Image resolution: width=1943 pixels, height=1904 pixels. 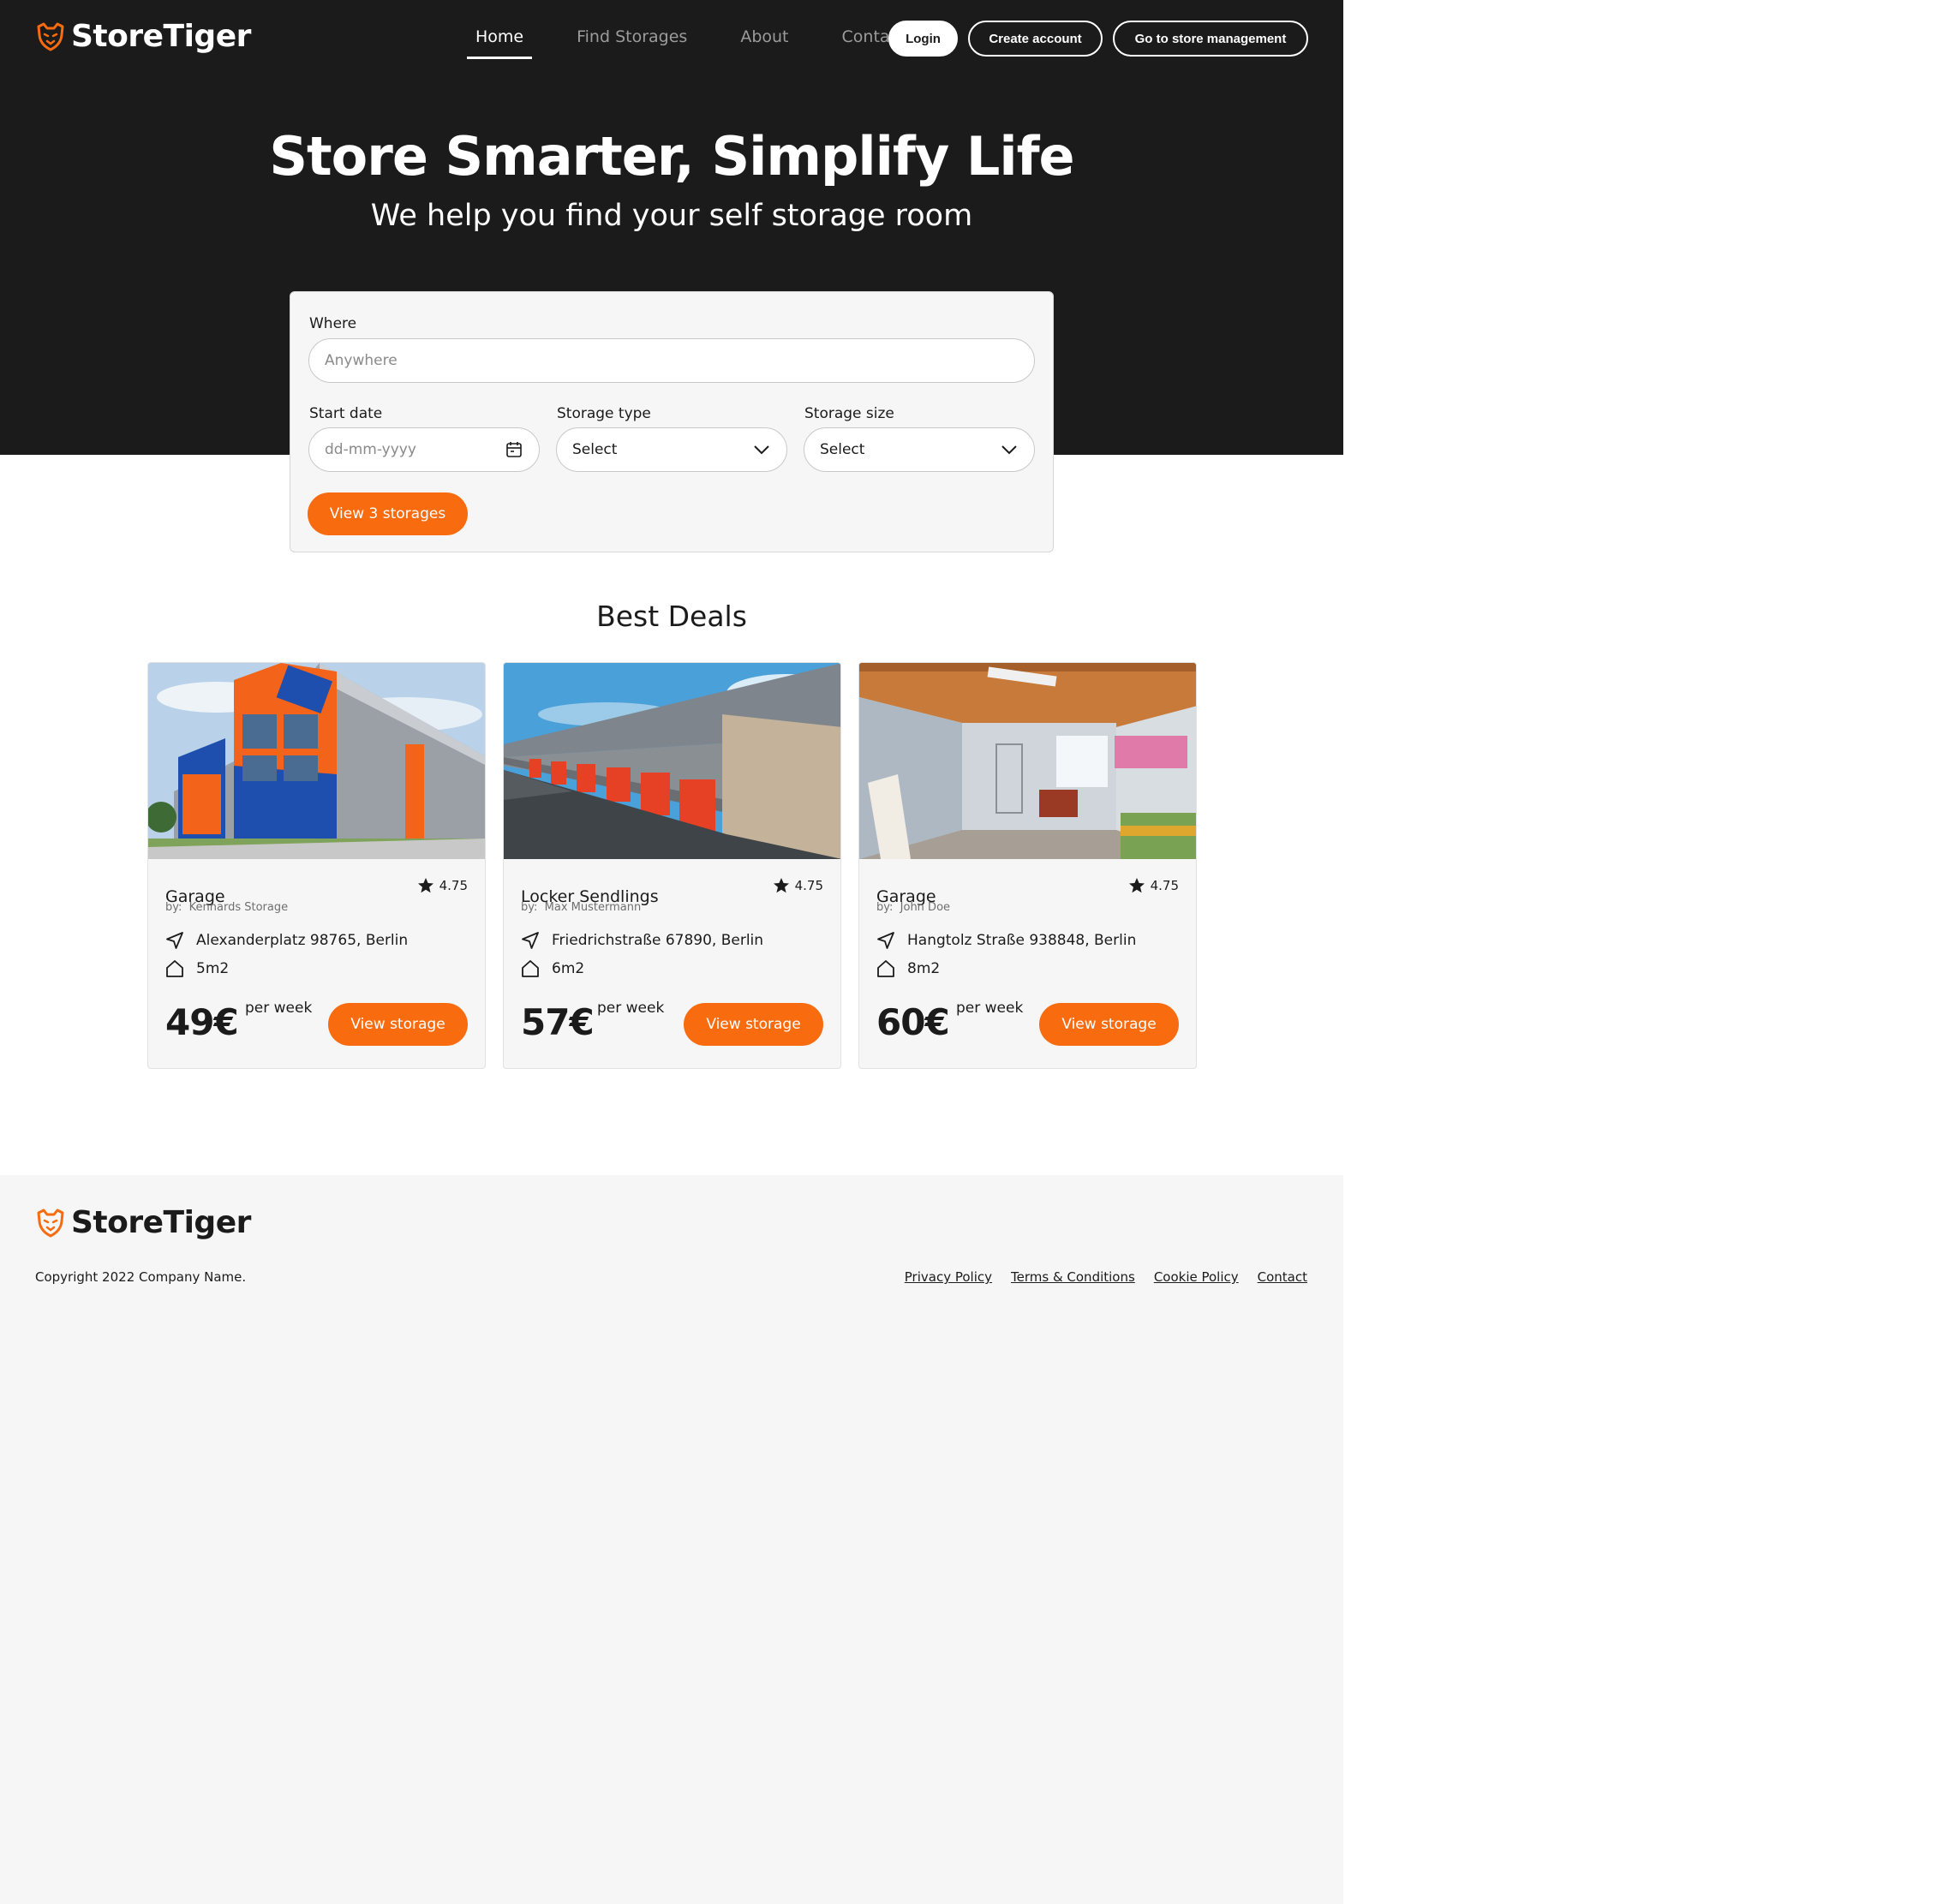 I want to click on footer-logo: StoreTiger, so click(x=143, y=1222).